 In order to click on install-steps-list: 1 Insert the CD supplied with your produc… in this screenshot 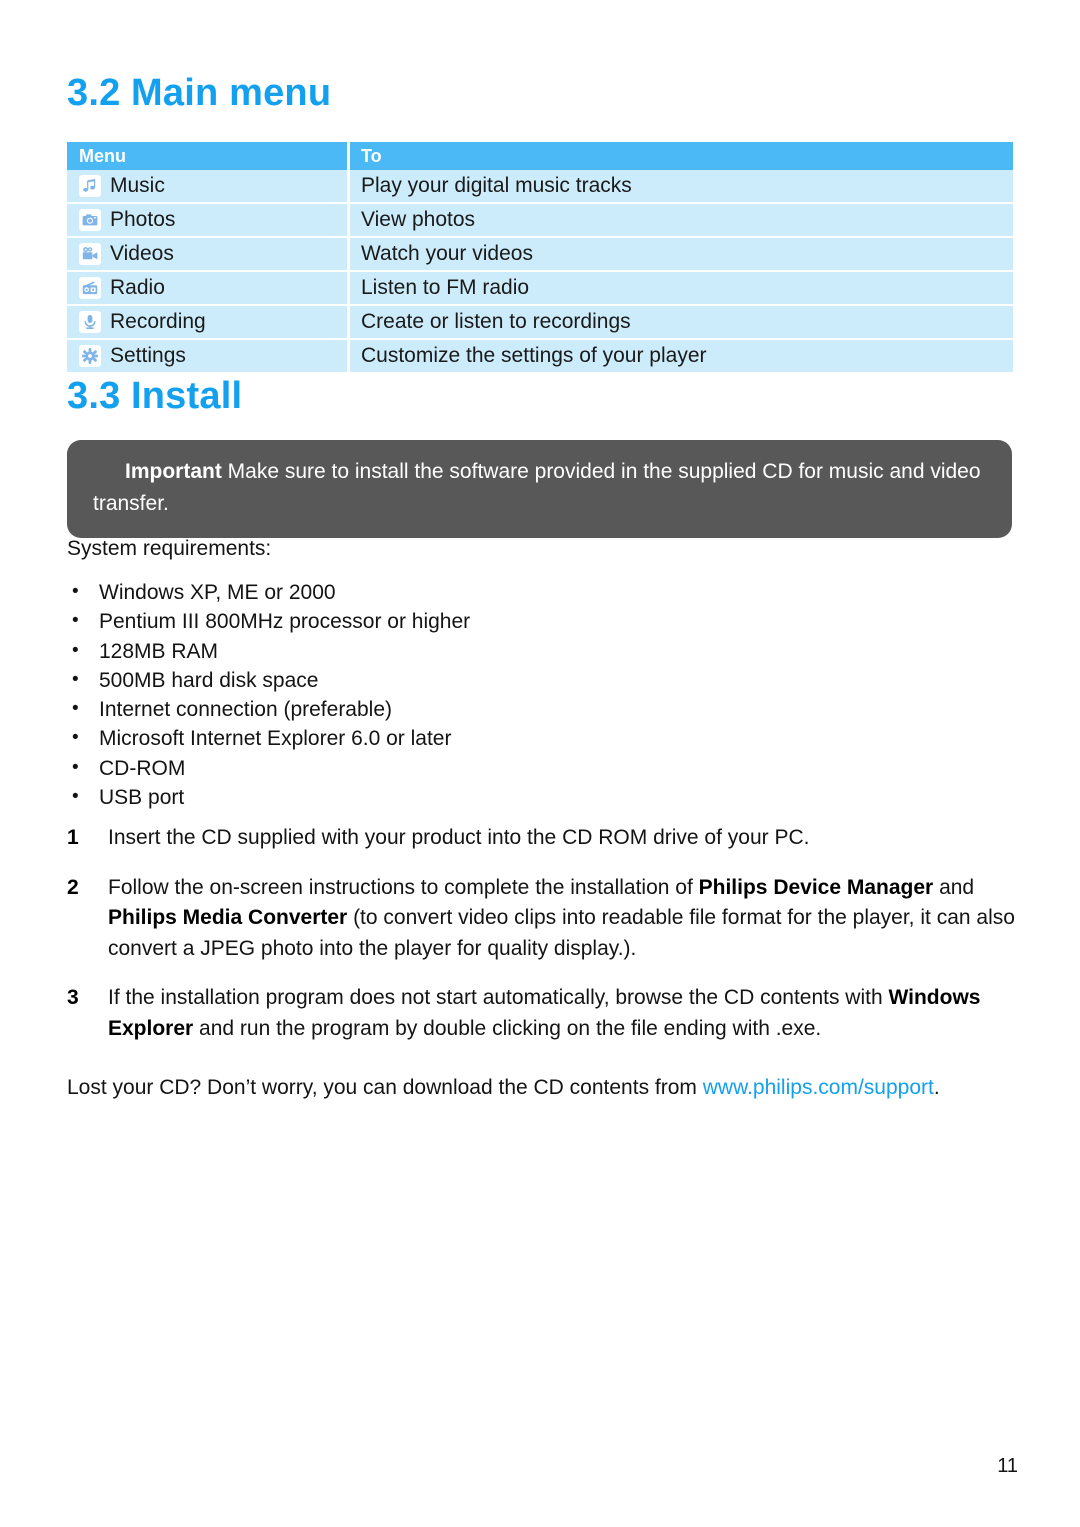, I will do `click(542, 943)`.